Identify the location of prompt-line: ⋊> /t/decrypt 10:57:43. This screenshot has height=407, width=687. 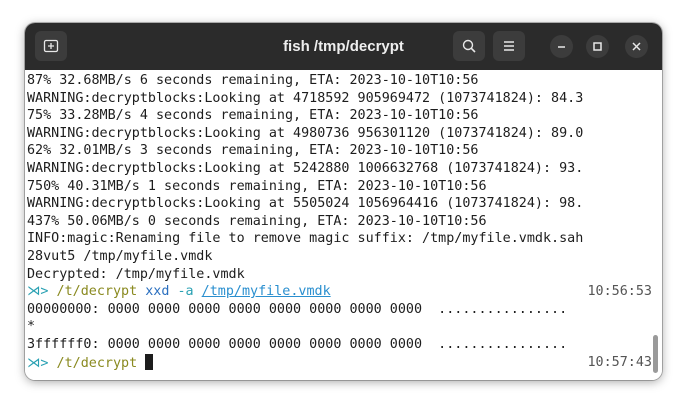
(340, 362).